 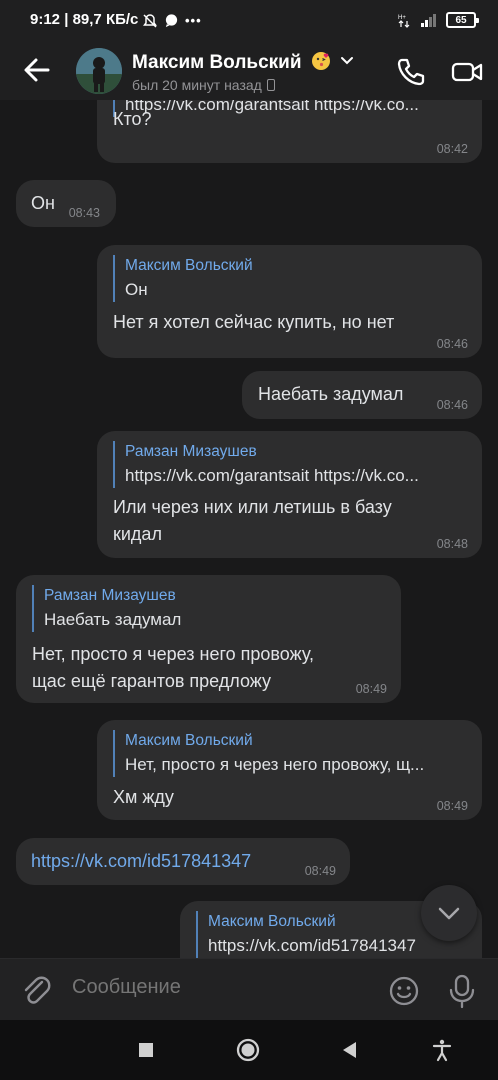 What do you see at coordinates (438, 20) in the screenshot?
I see `status-right-icons: H+ 65` at bounding box center [438, 20].